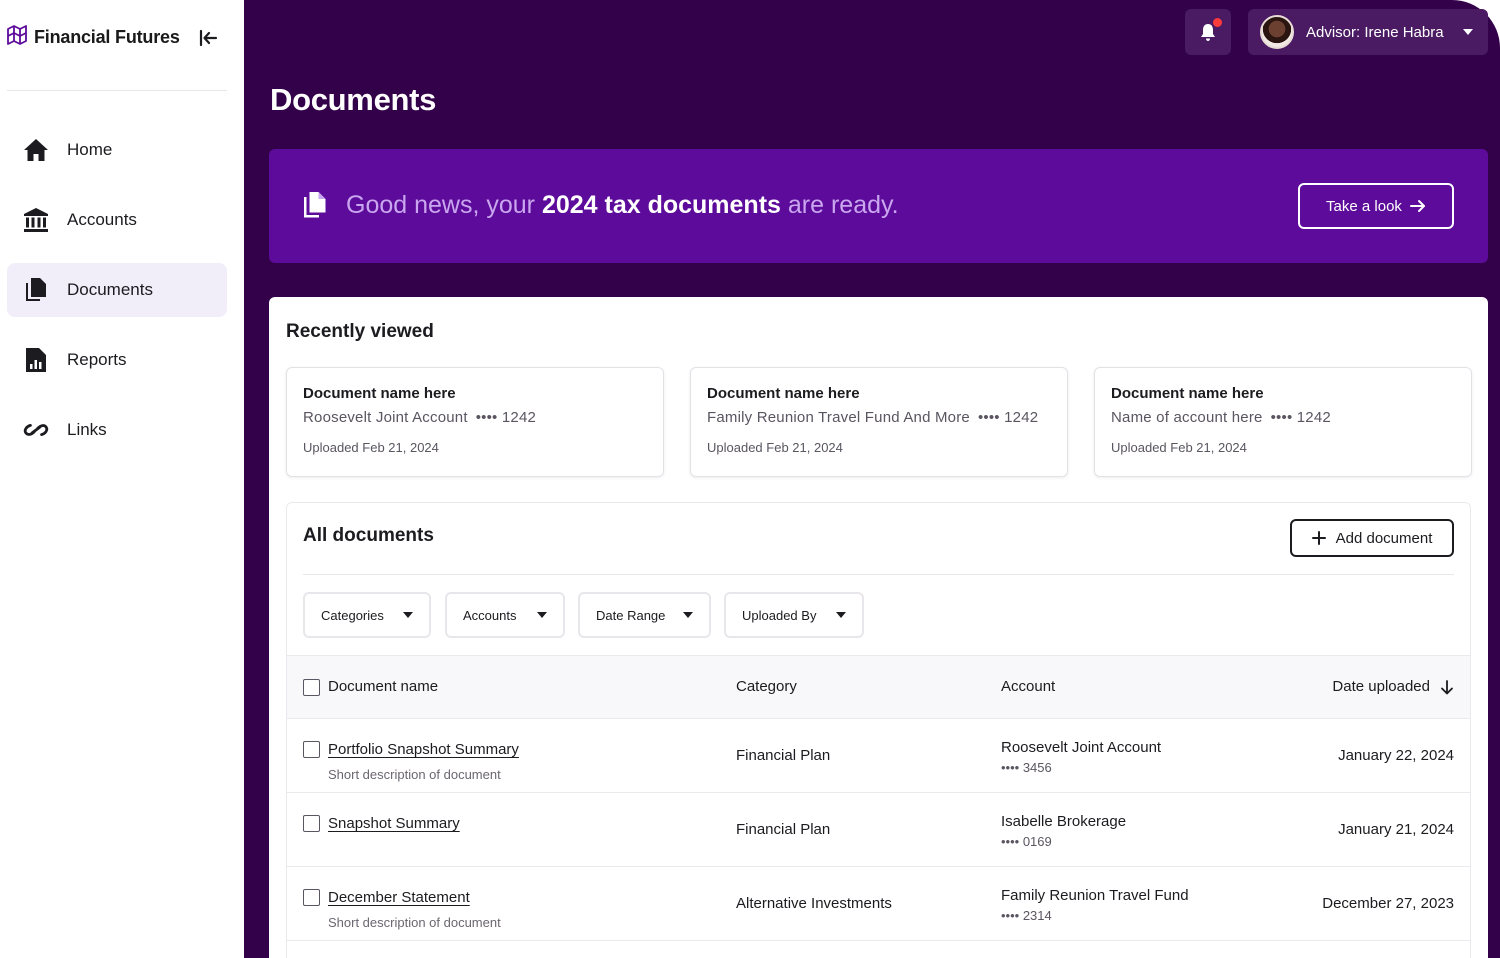 This screenshot has width=1500, height=958. I want to click on document-link: Snapshot Summary, so click(394, 823).